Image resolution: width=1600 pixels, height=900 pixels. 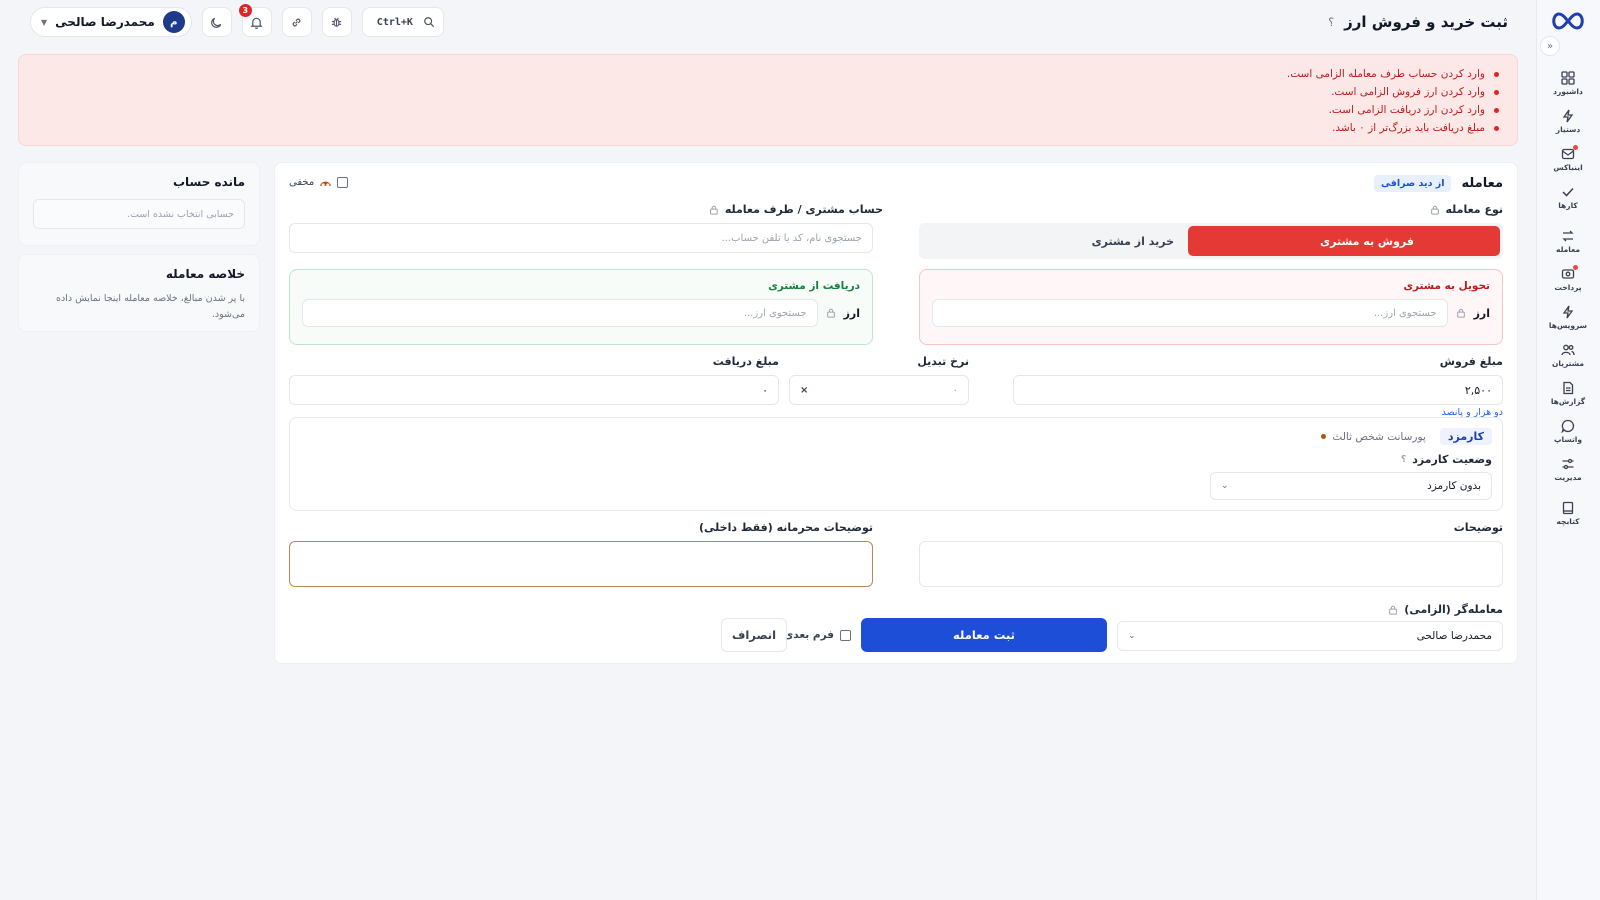 What do you see at coordinates (1426, 22) in the screenshot?
I see `page-title: ثبت خرید و فروش ارز` at bounding box center [1426, 22].